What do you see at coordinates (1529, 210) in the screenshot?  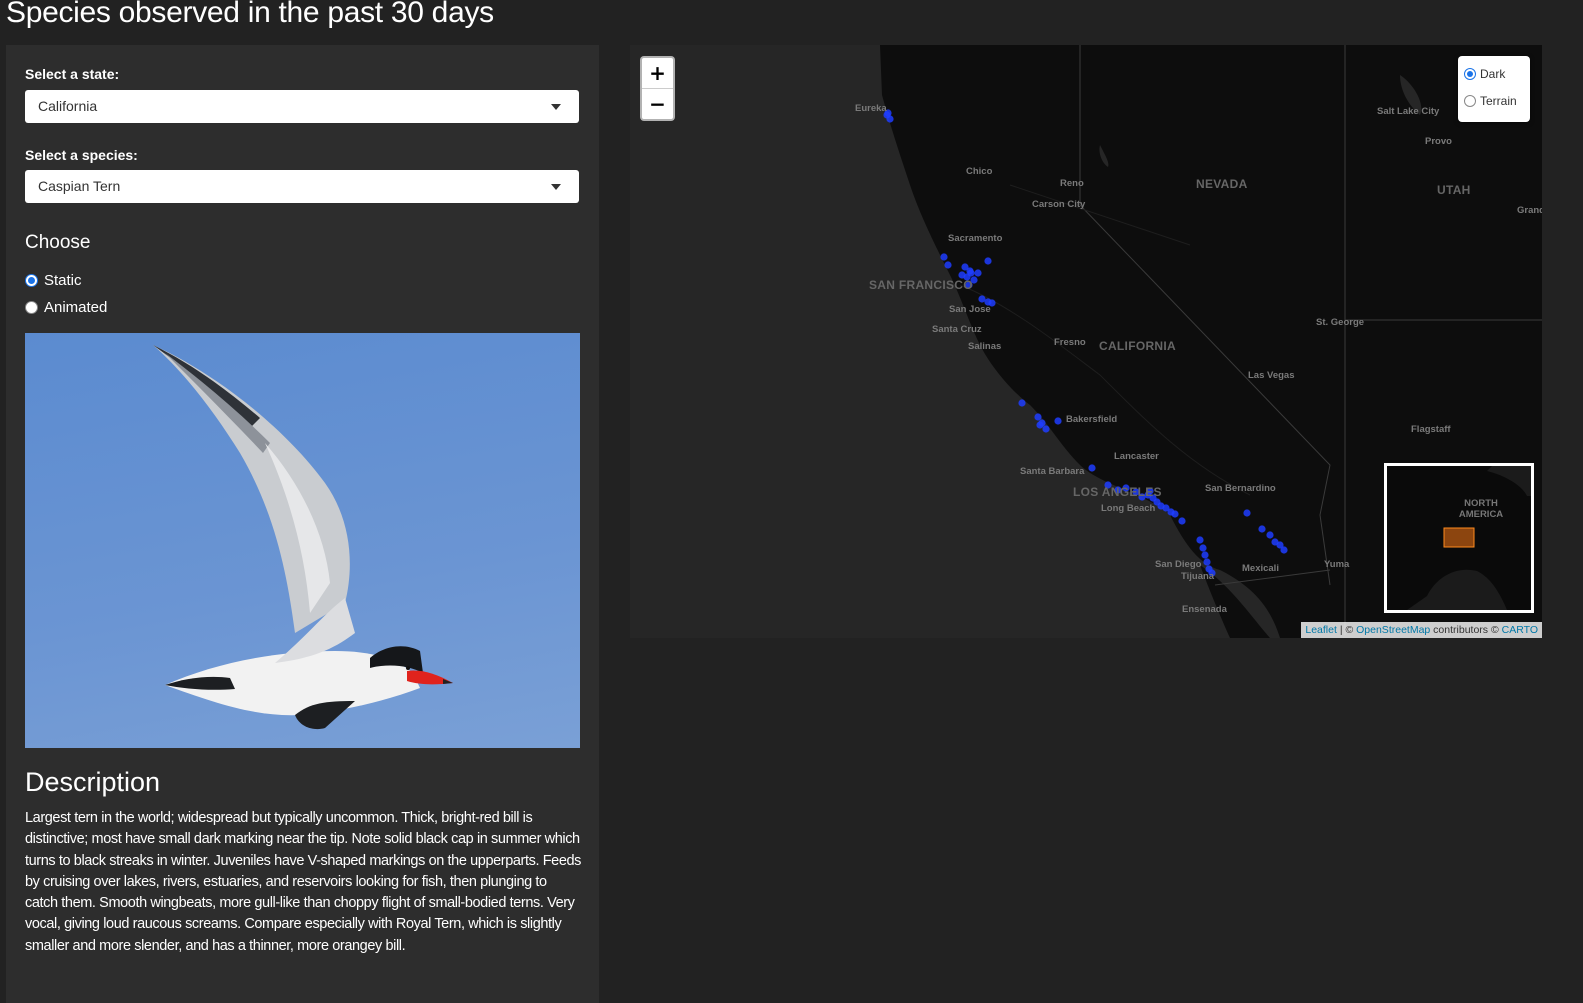 I see `map-label: Grand` at bounding box center [1529, 210].